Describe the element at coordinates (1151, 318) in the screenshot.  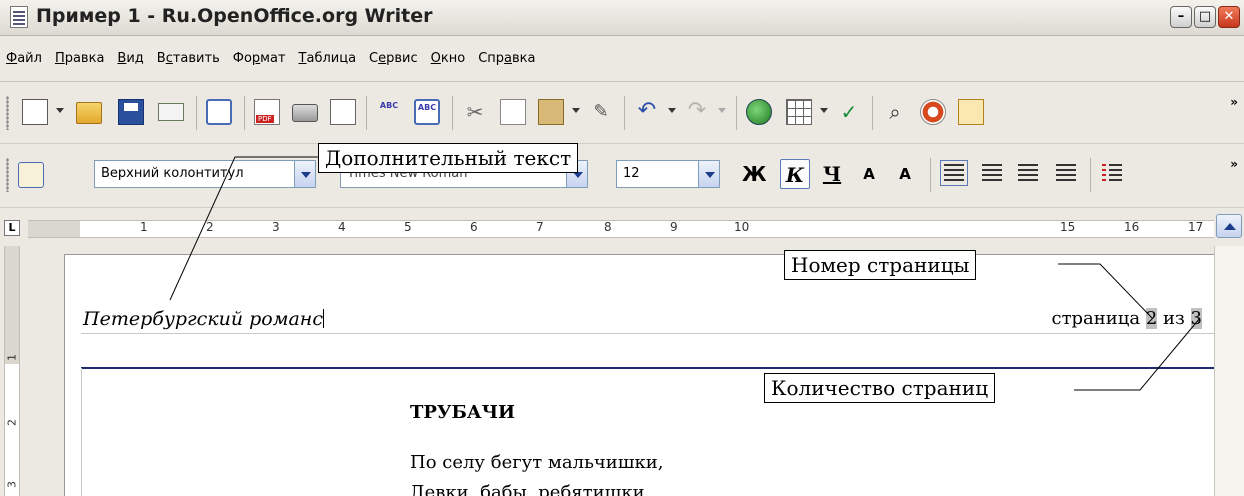
I see `page-number-field: 2` at that location.